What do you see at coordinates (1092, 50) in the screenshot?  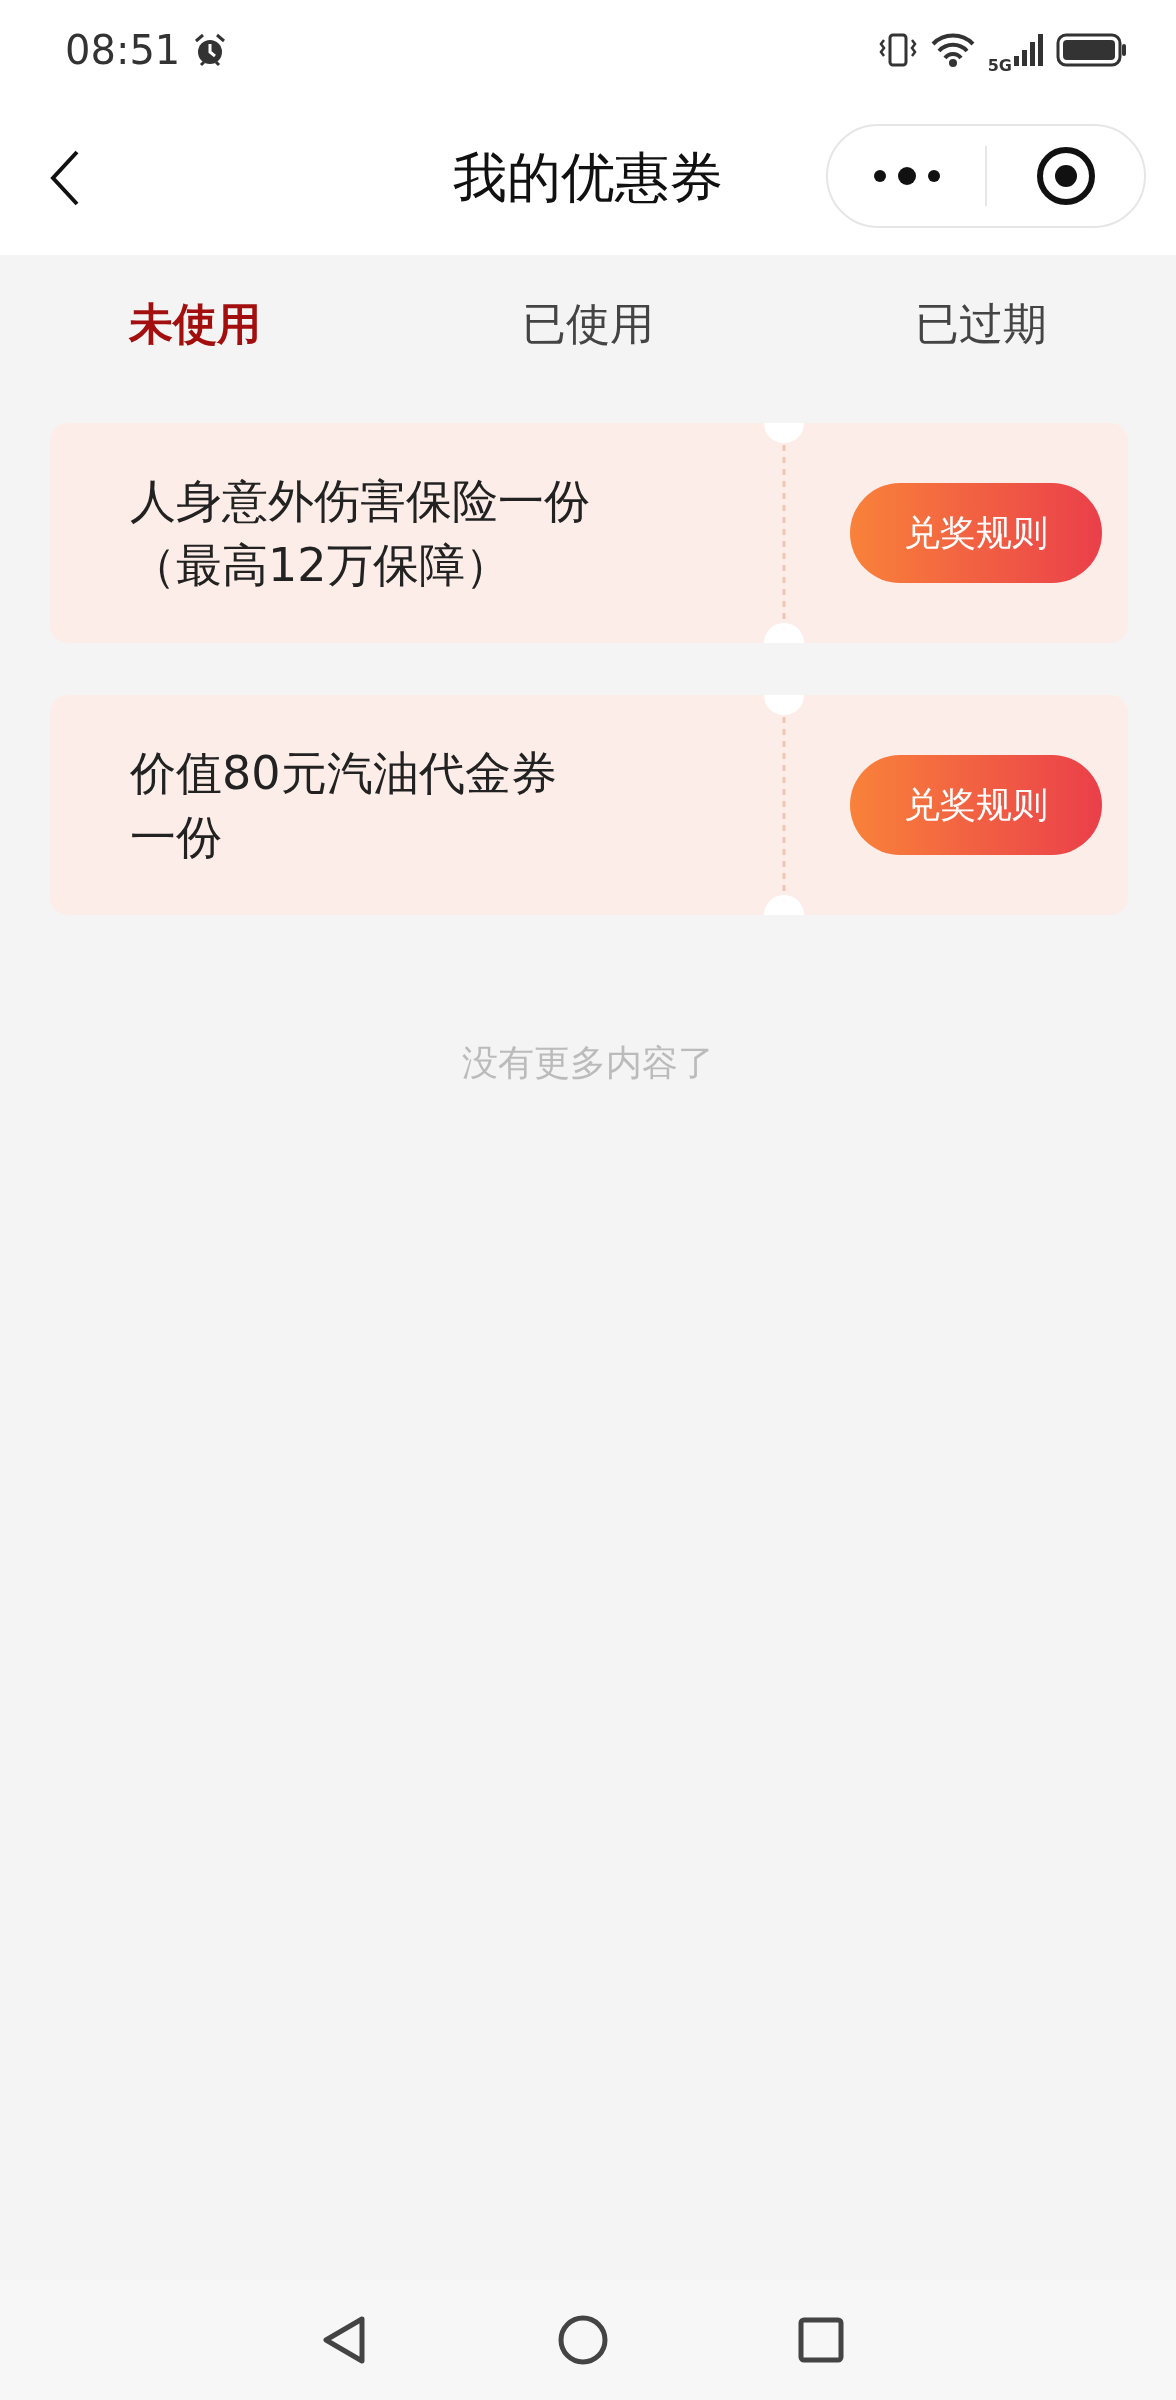 I see `battery-icon` at bounding box center [1092, 50].